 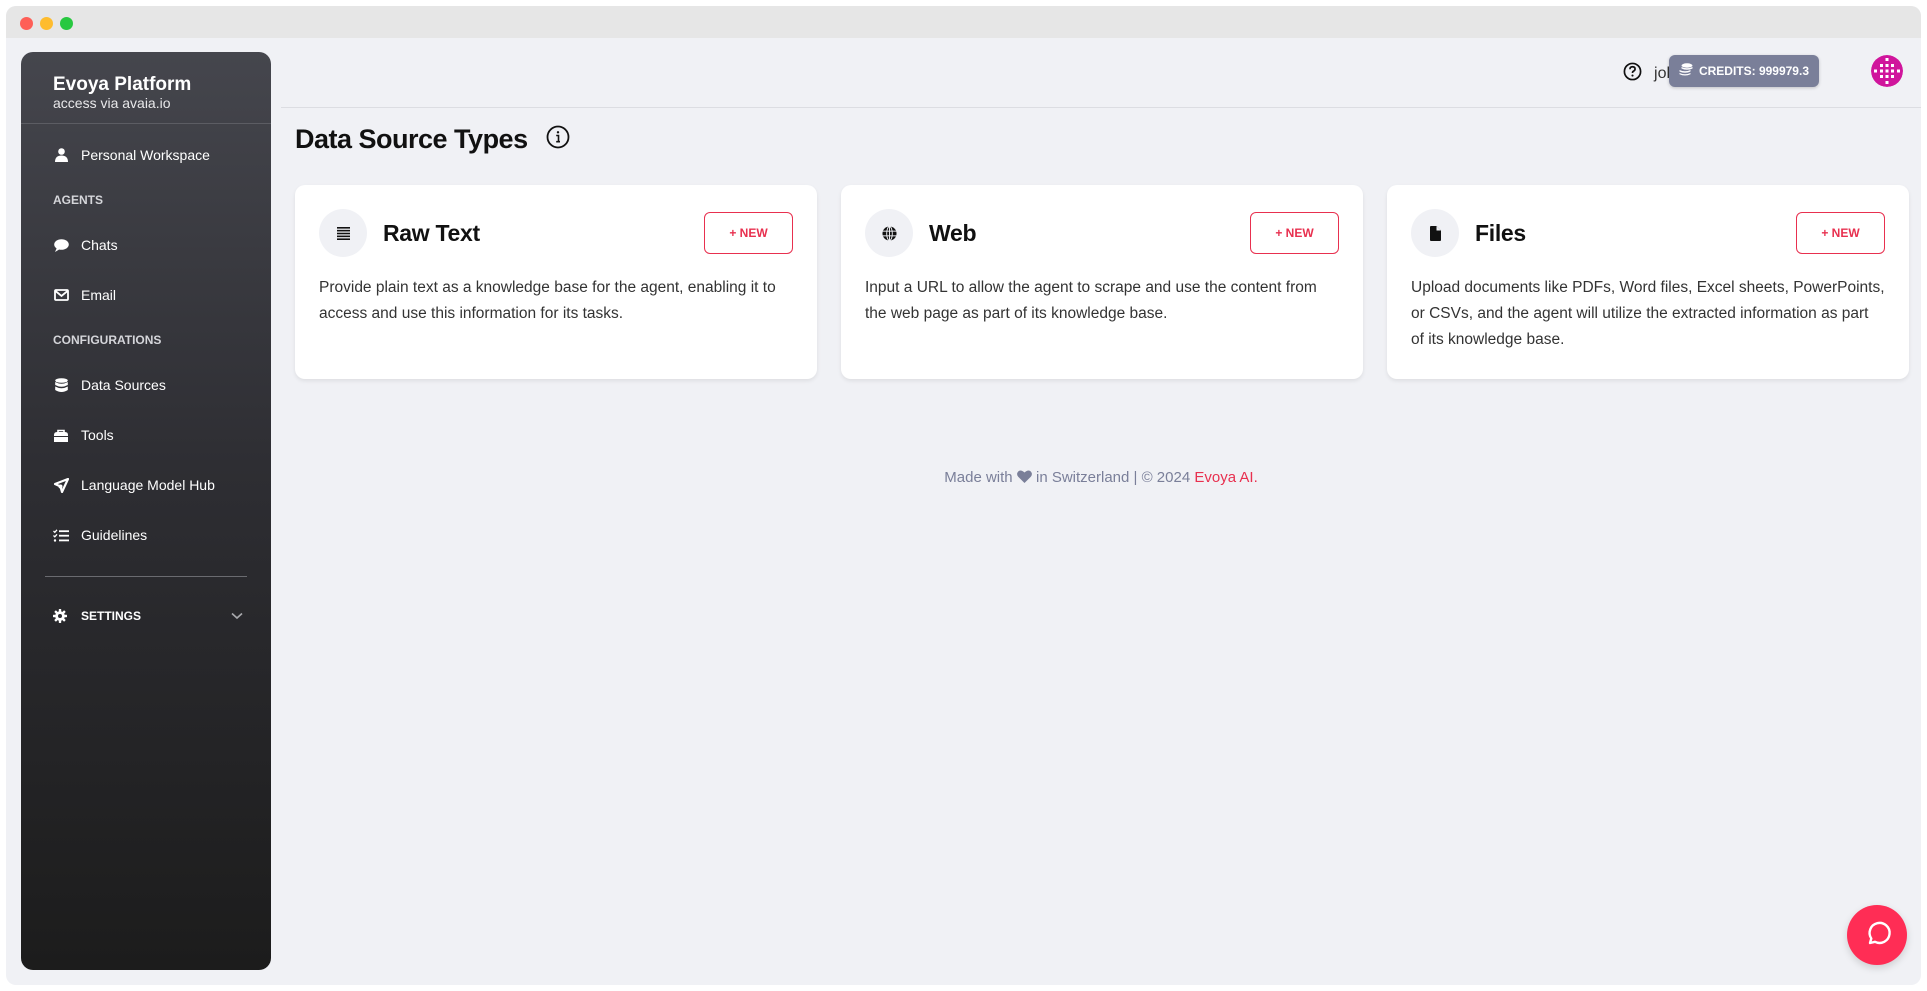 What do you see at coordinates (61, 435) in the screenshot?
I see `toolbox-icon` at bounding box center [61, 435].